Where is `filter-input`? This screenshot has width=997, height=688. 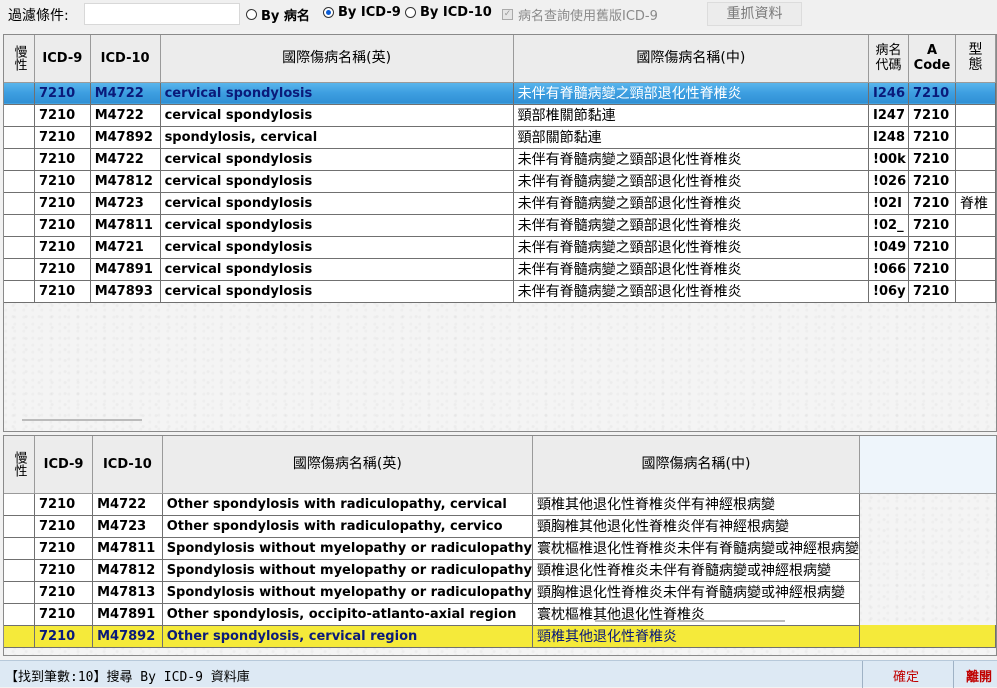
filter-input is located at coordinates (162, 14).